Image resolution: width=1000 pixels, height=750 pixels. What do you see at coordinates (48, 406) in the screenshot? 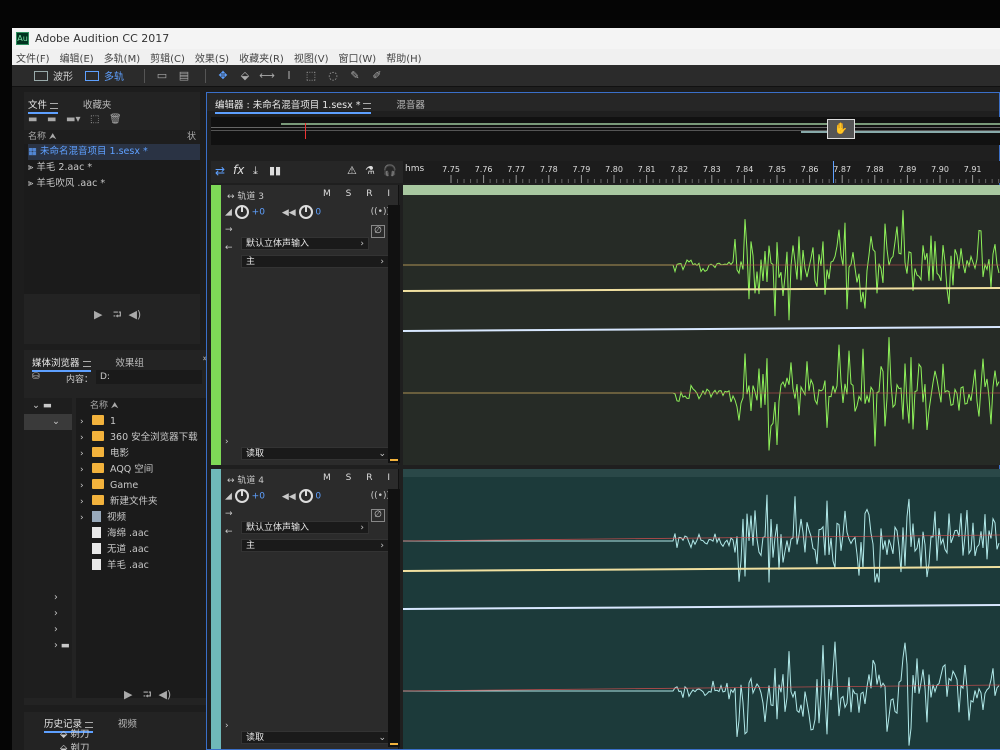
I see `tree-expander: ⌄ ▬` at bounding box center [48, 406].